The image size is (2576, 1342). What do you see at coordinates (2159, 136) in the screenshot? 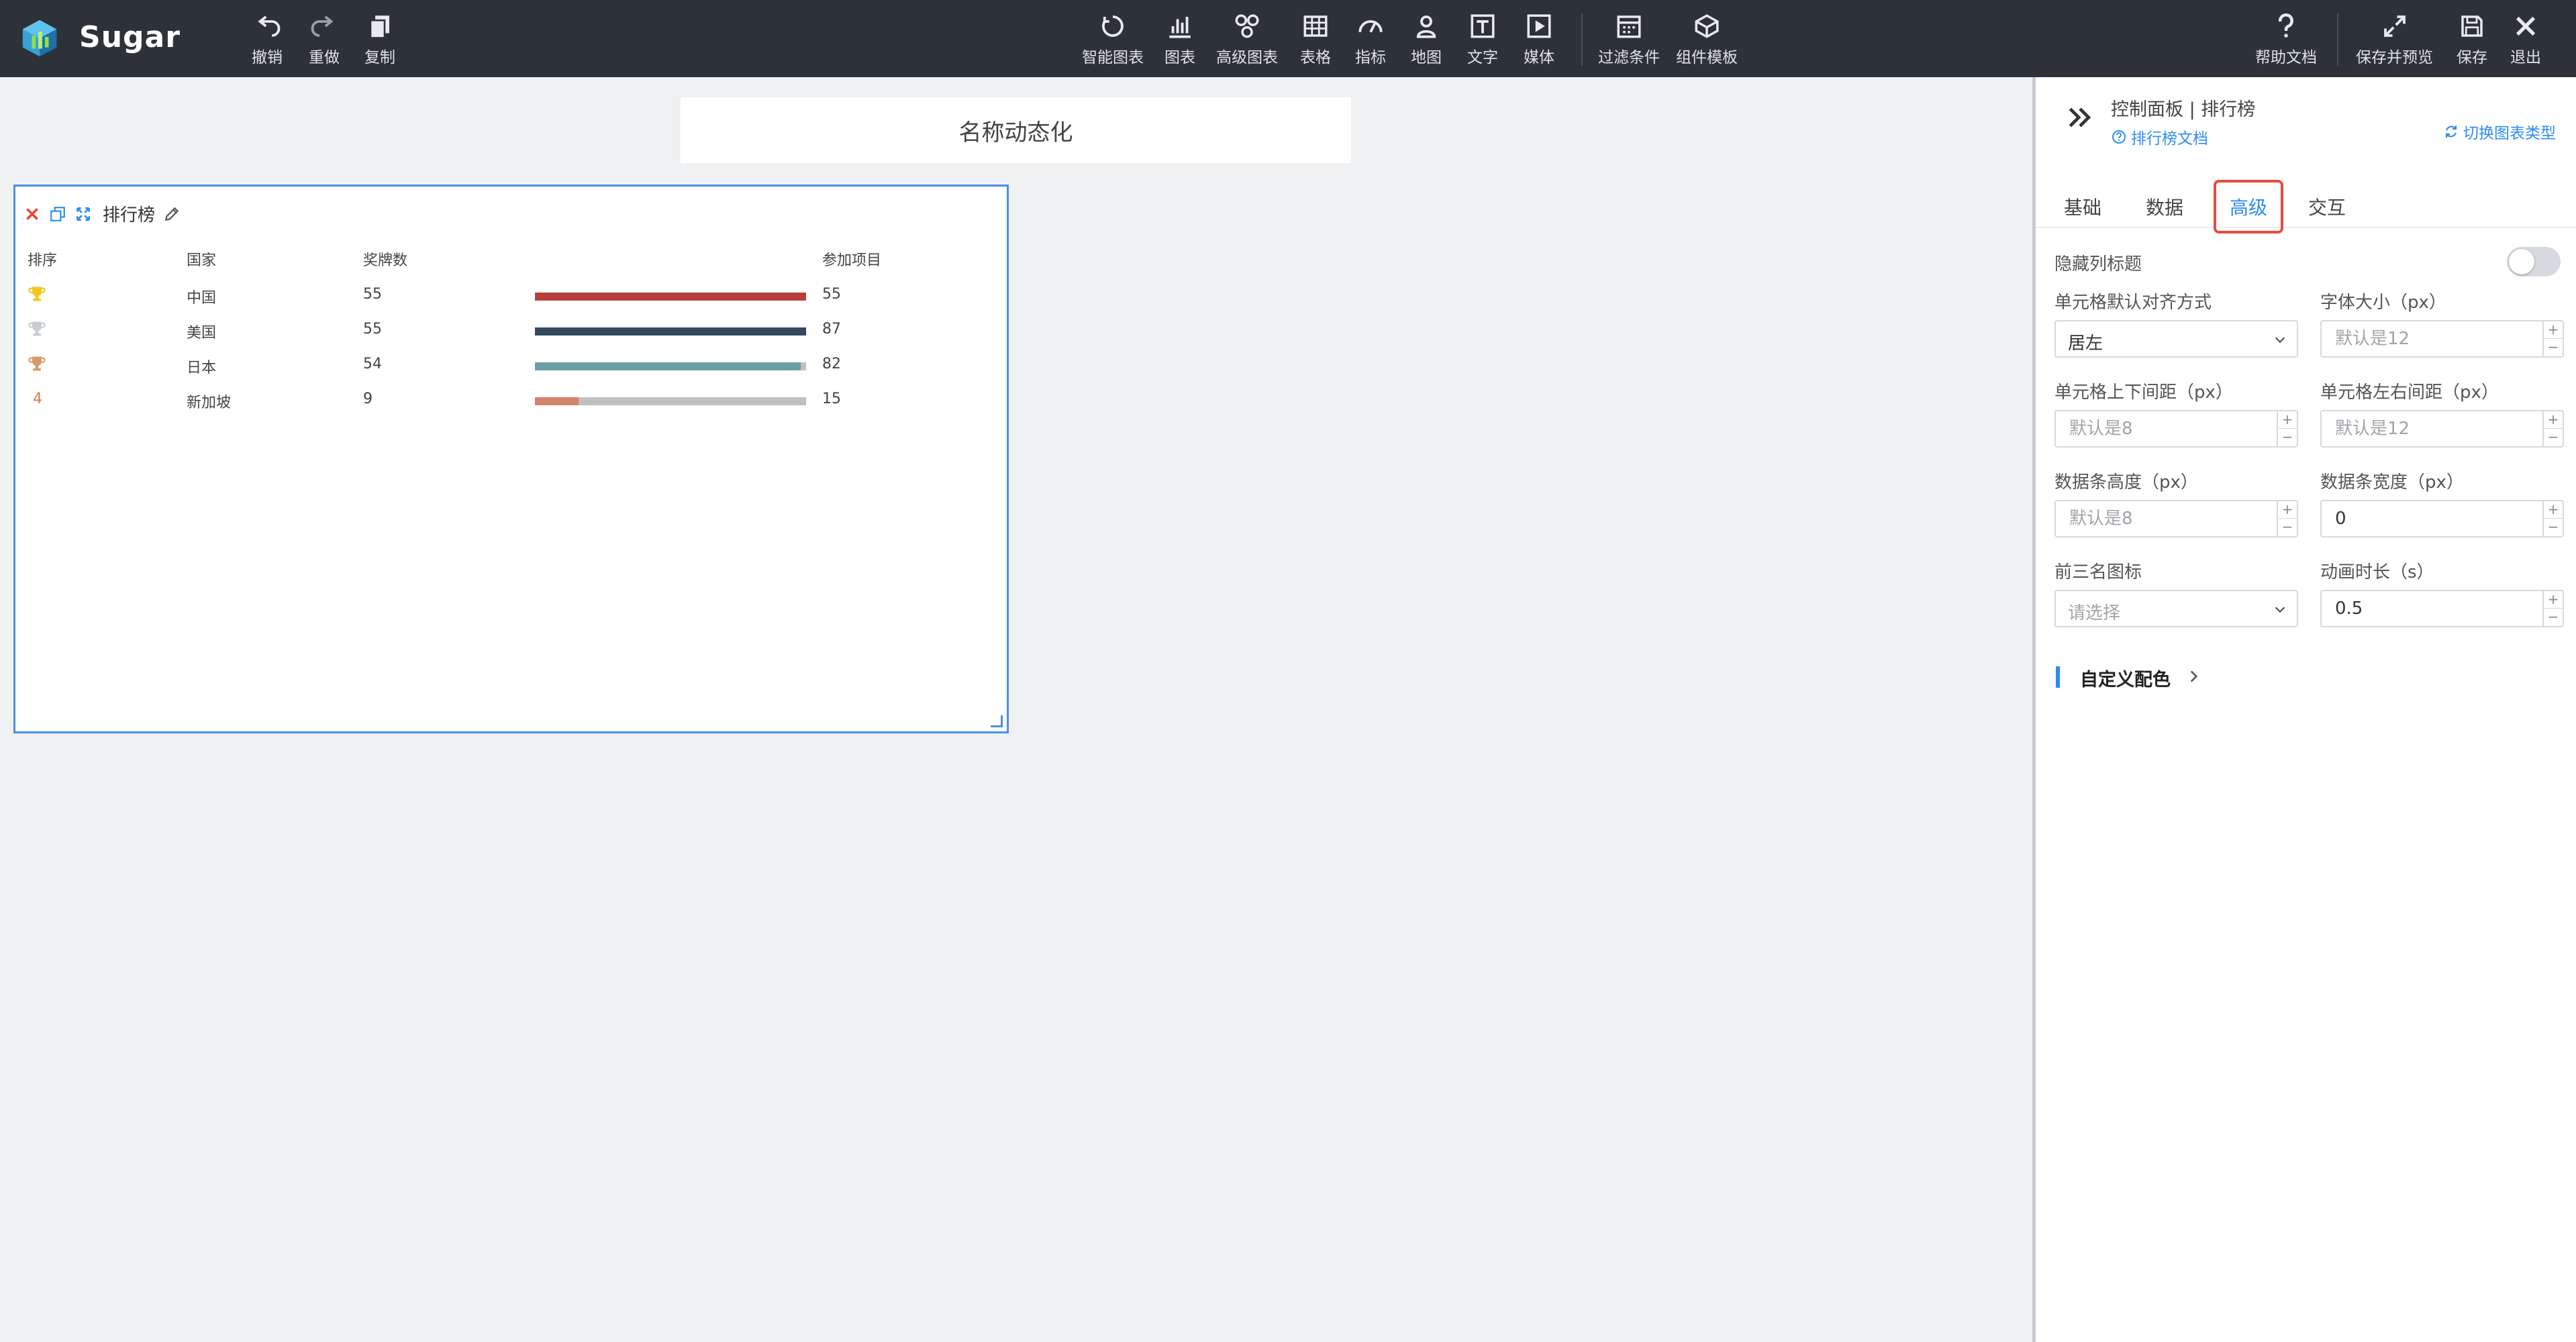
I see `ranking-doc-link: 排行榜文档` at bounding box center [2159, 136].